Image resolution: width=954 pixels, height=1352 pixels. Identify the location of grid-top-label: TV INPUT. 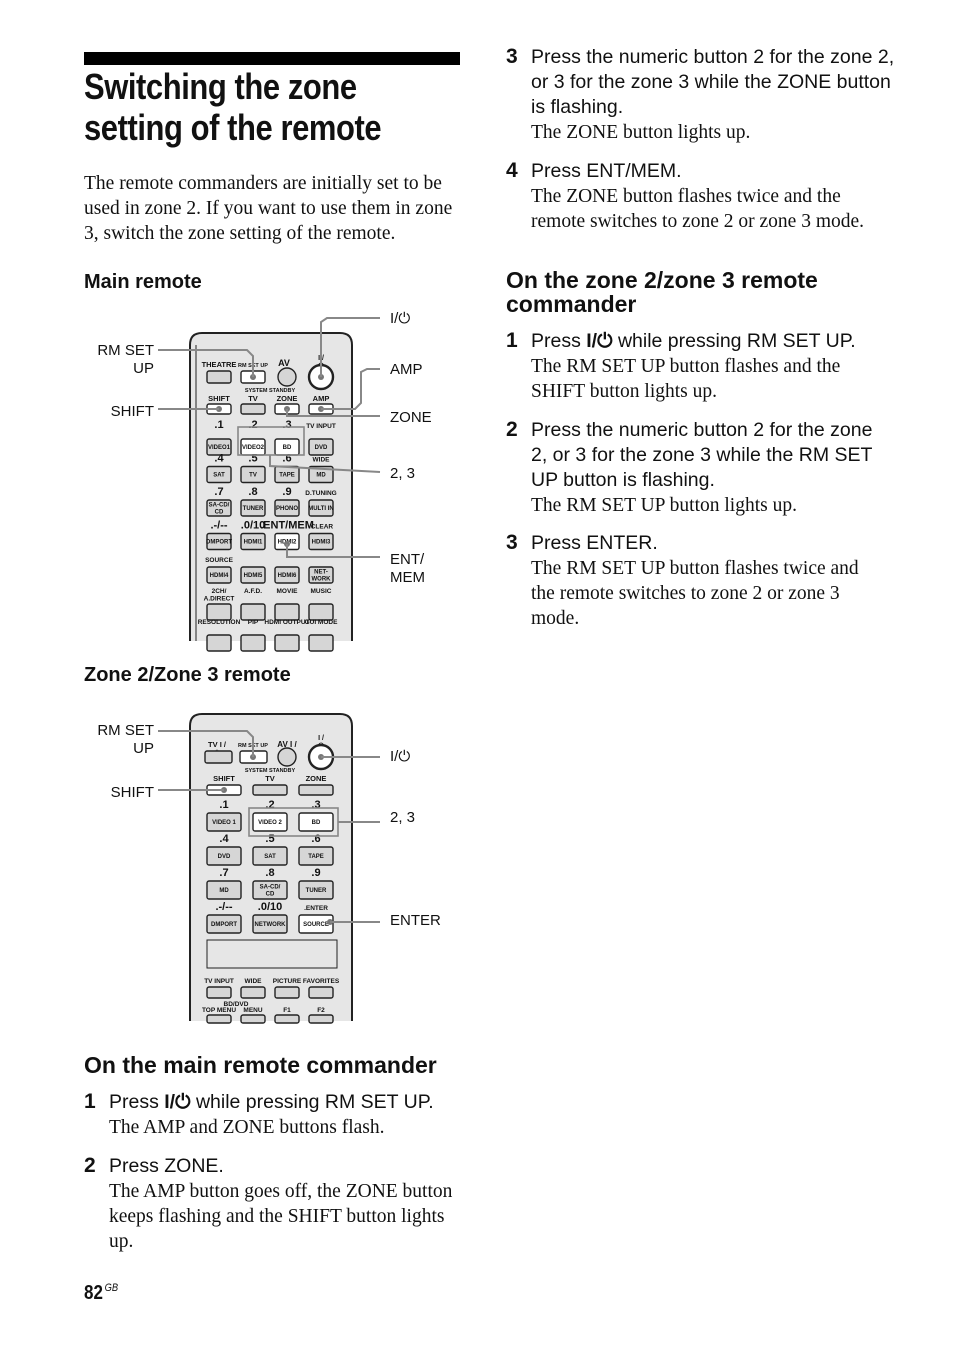
(321, 426).